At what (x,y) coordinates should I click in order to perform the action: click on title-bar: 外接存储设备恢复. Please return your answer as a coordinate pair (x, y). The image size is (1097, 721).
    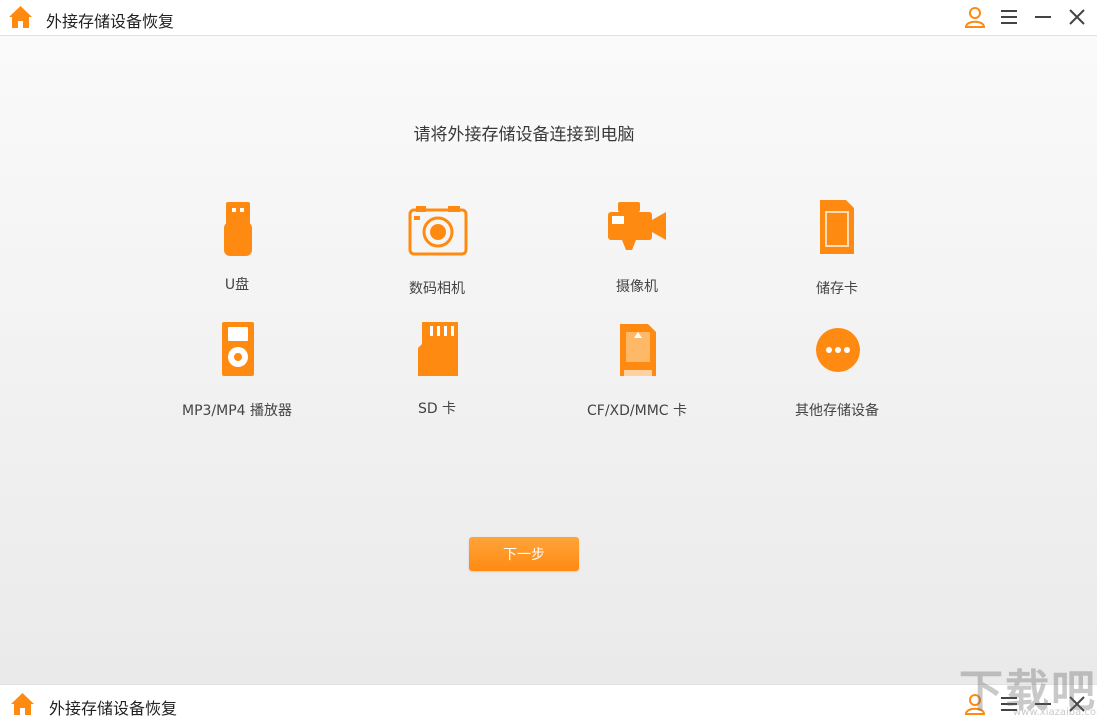
    Looking at the image, I should click on (548, 18).